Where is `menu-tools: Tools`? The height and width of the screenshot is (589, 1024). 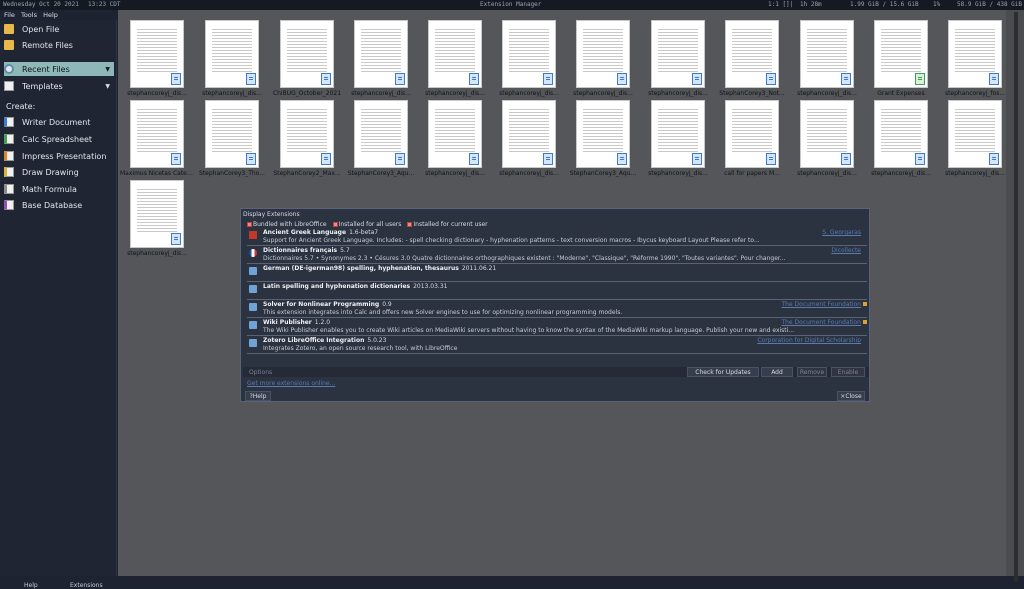
menu-tools: Tools is located at coordinates (29, 15).